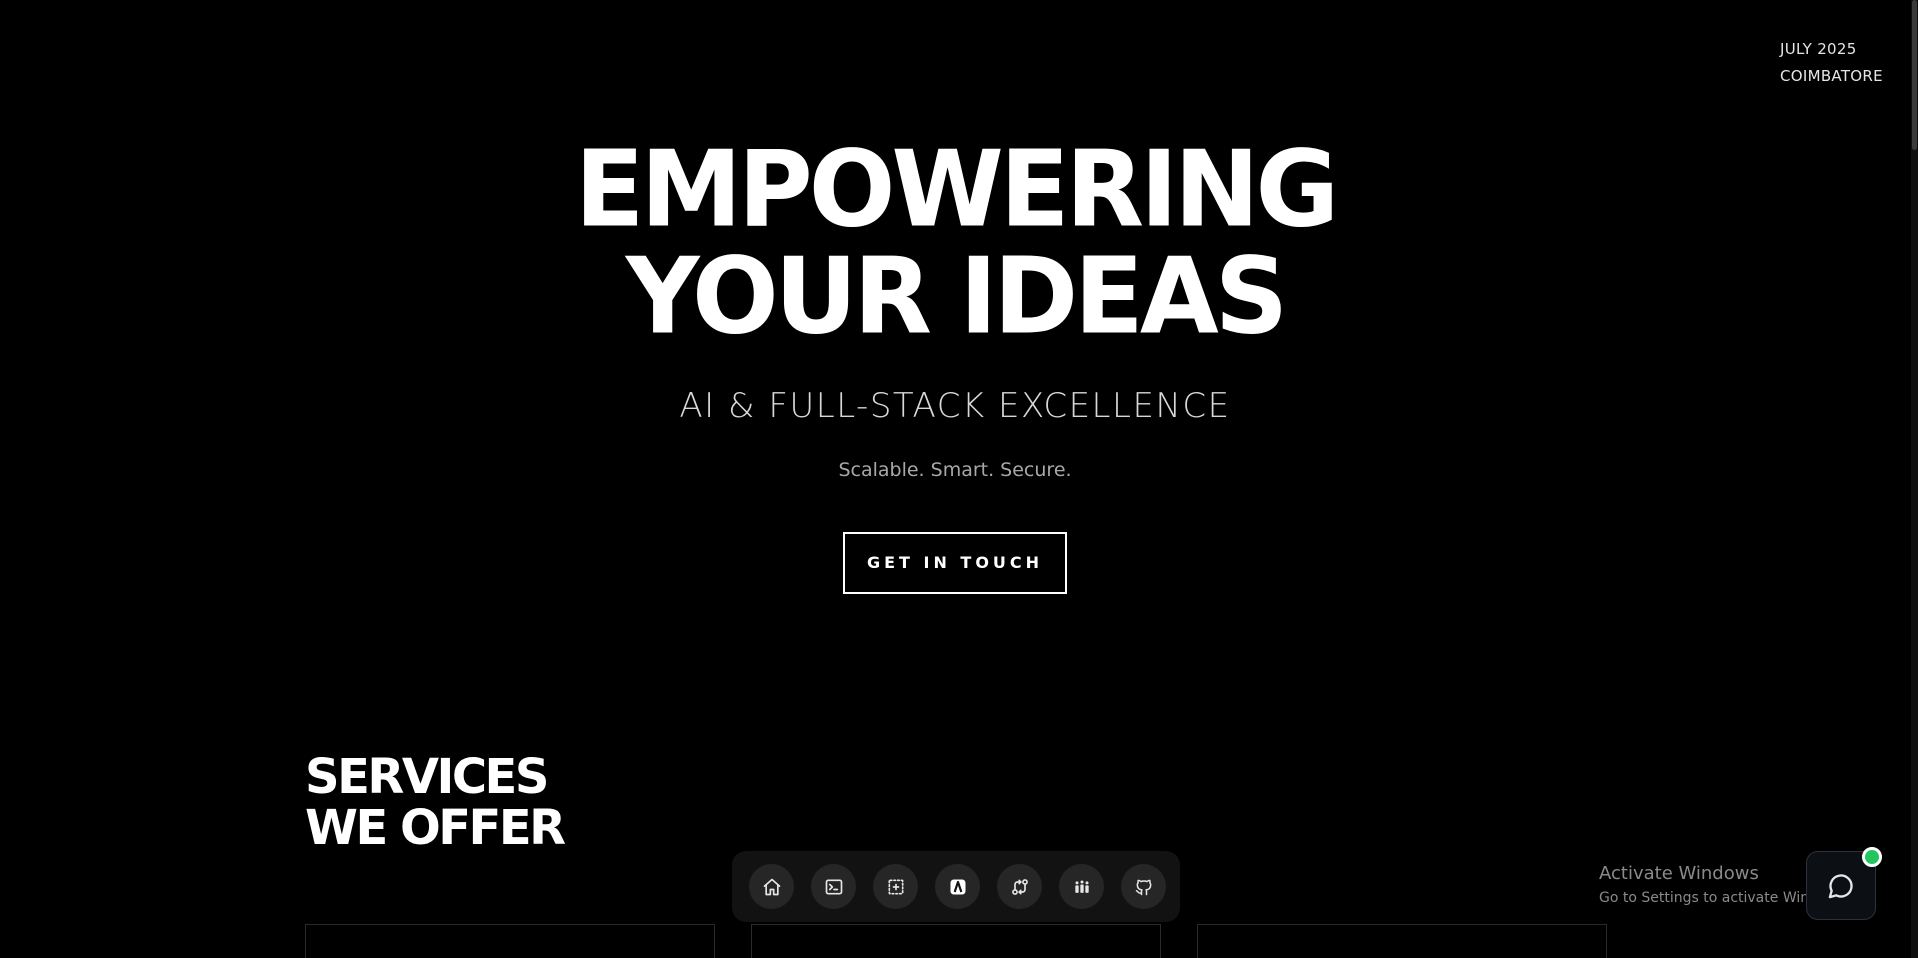 This screenshot has height=958, width=1918. I want to click on dock-terminal-button, so click(833, 886).